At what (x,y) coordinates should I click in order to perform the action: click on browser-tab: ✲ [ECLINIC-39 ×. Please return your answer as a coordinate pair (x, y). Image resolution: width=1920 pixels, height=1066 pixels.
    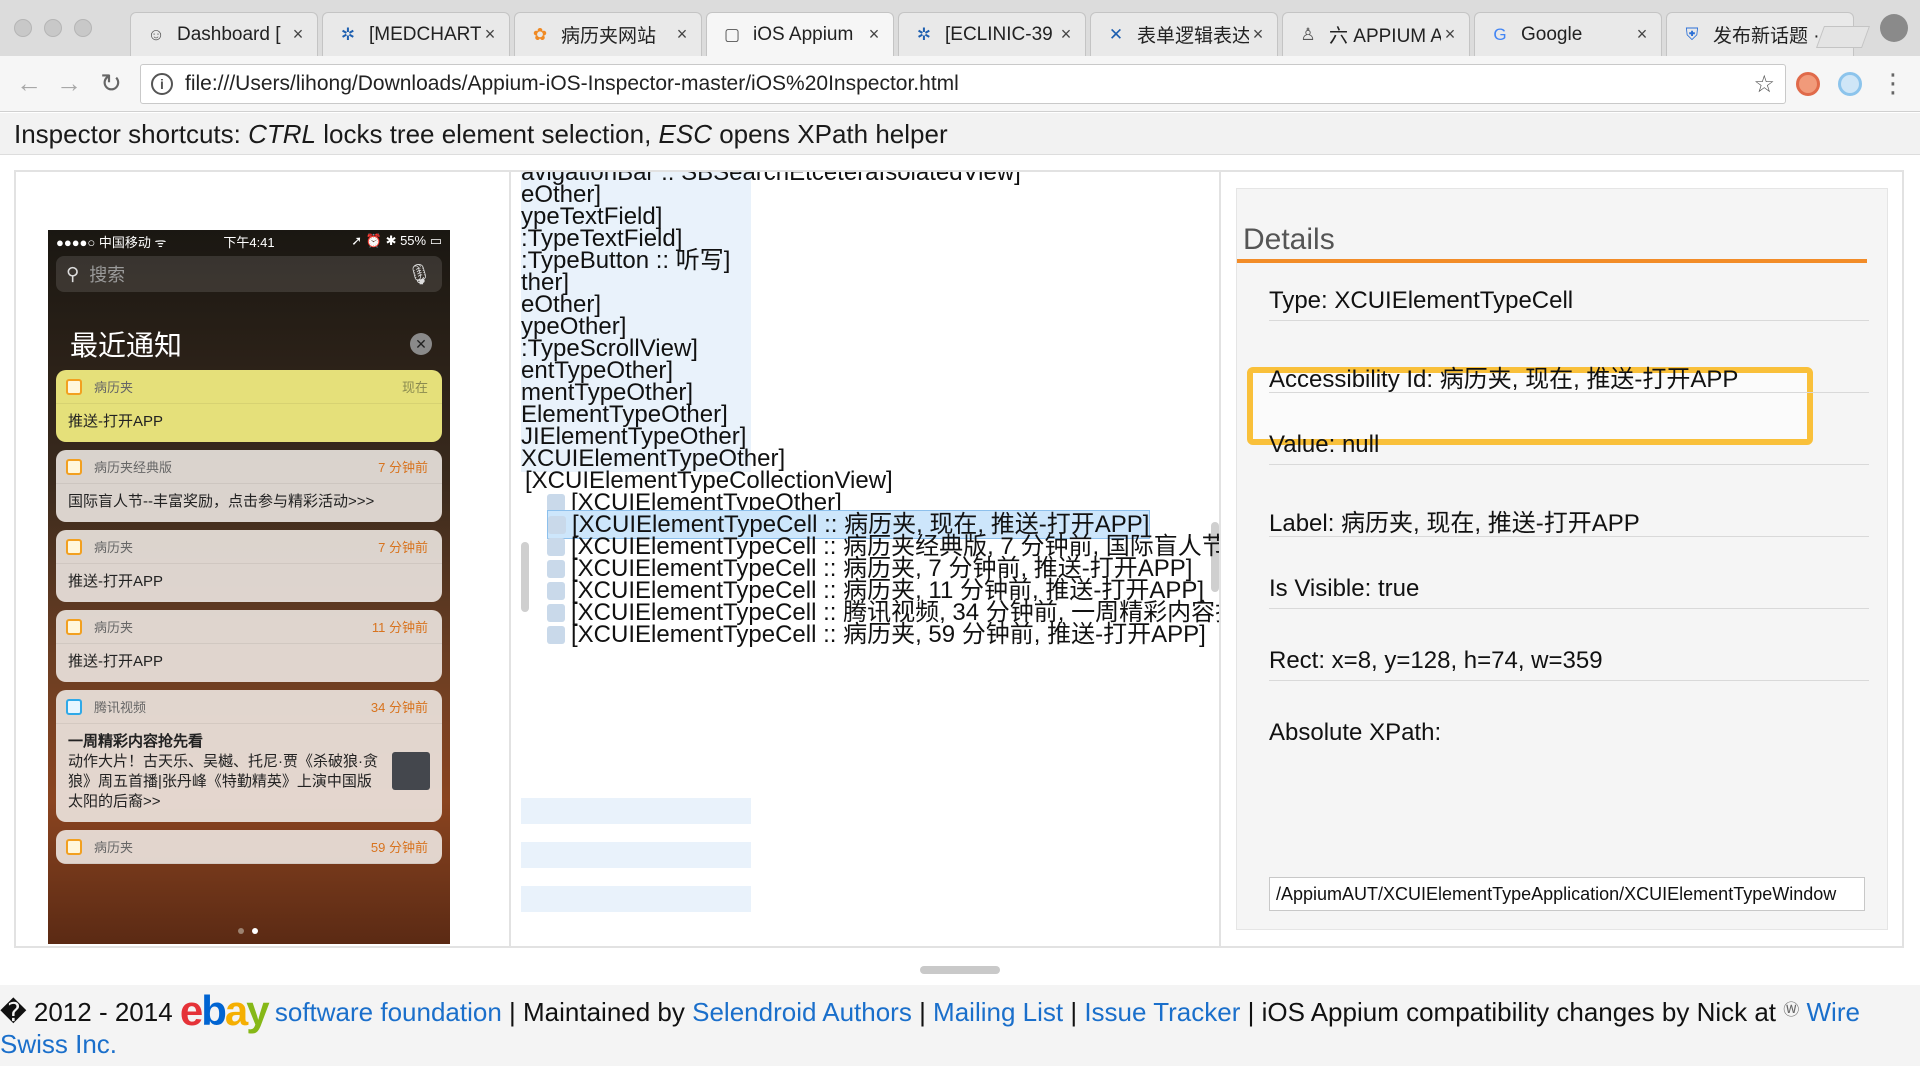
    Looking at the image, I should click on (992, 34).